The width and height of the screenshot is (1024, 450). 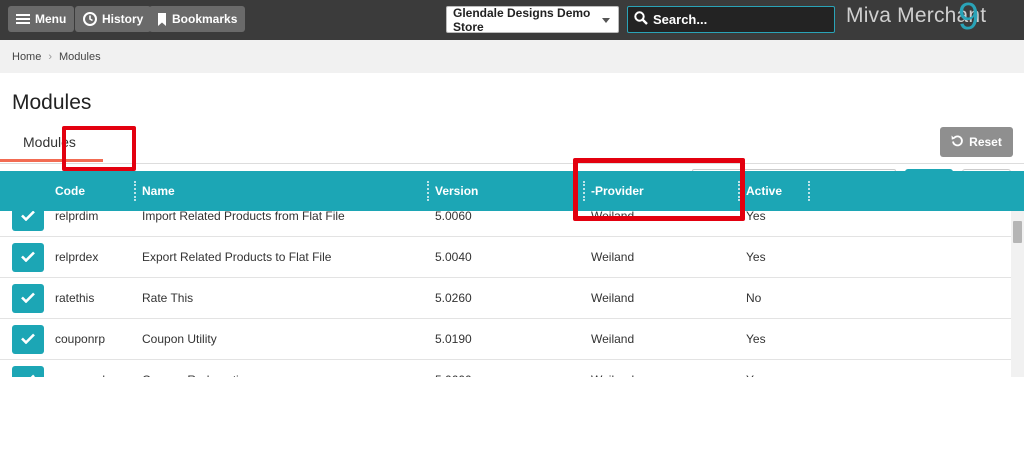 I want to click on csv-highlight-box, so click(x=99, y=148).